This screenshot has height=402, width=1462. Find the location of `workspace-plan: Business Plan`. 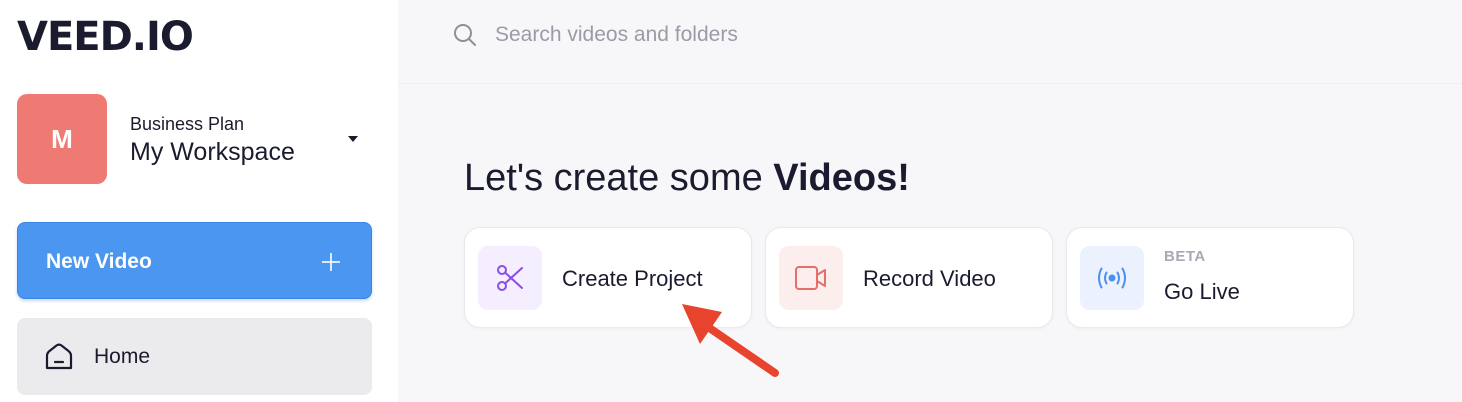

workspace-plan: Business Plan is located at coordinates (187, 124).